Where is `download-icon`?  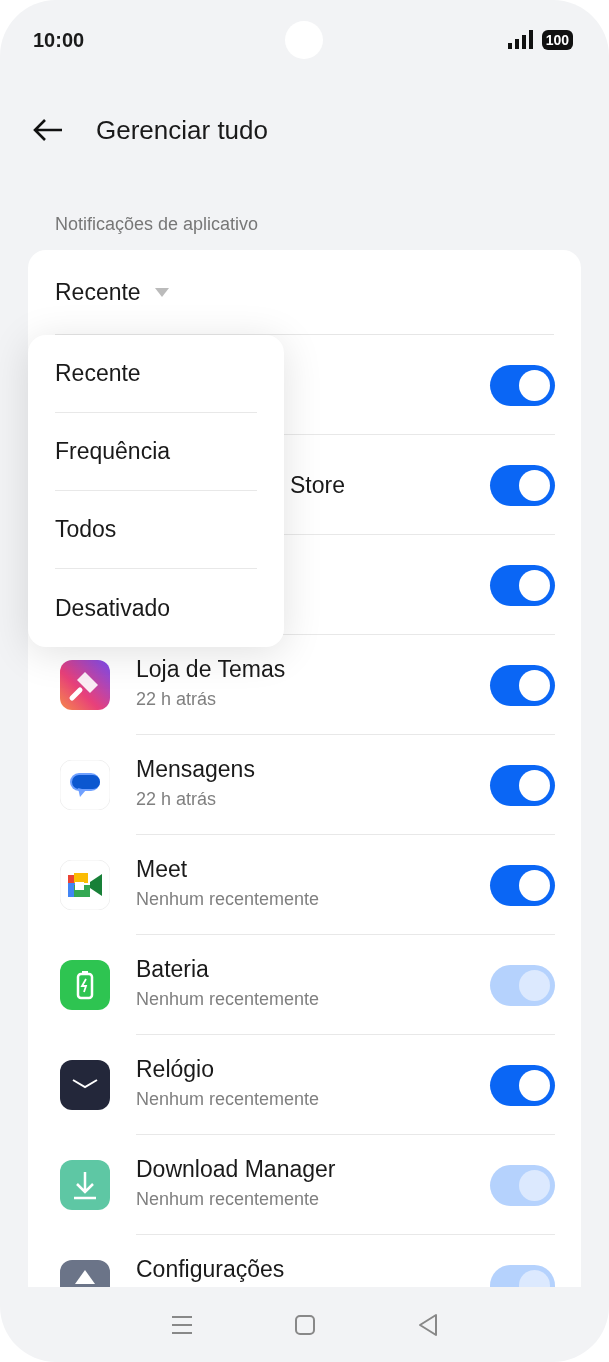 download-icon is located at coordinates (85, 1185).